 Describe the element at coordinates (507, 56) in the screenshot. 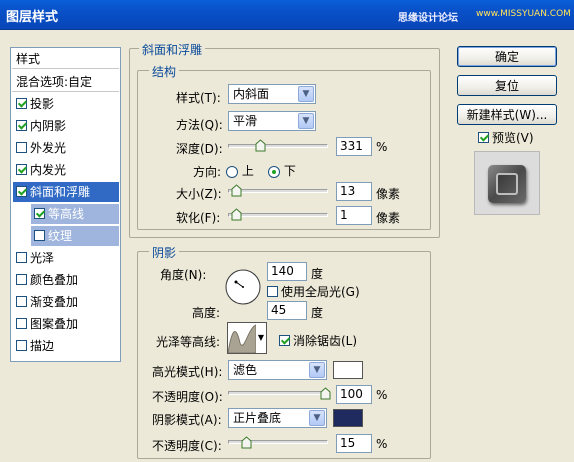

I see `ok-button: 确定` at that location.